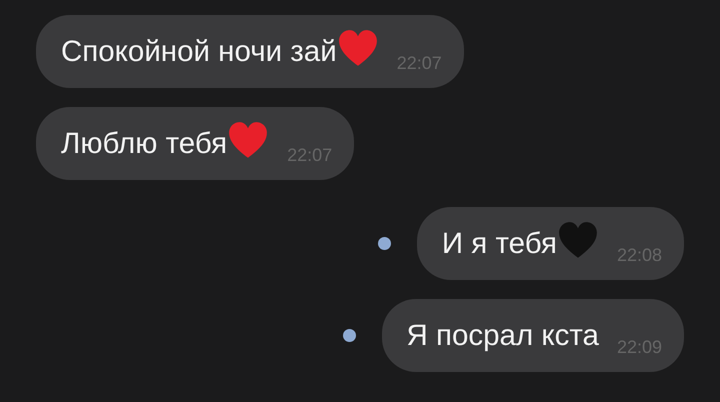  Describe the element at coordinates (499, 243) in the screenshot. I see `message-text: И я тебя` at that location.